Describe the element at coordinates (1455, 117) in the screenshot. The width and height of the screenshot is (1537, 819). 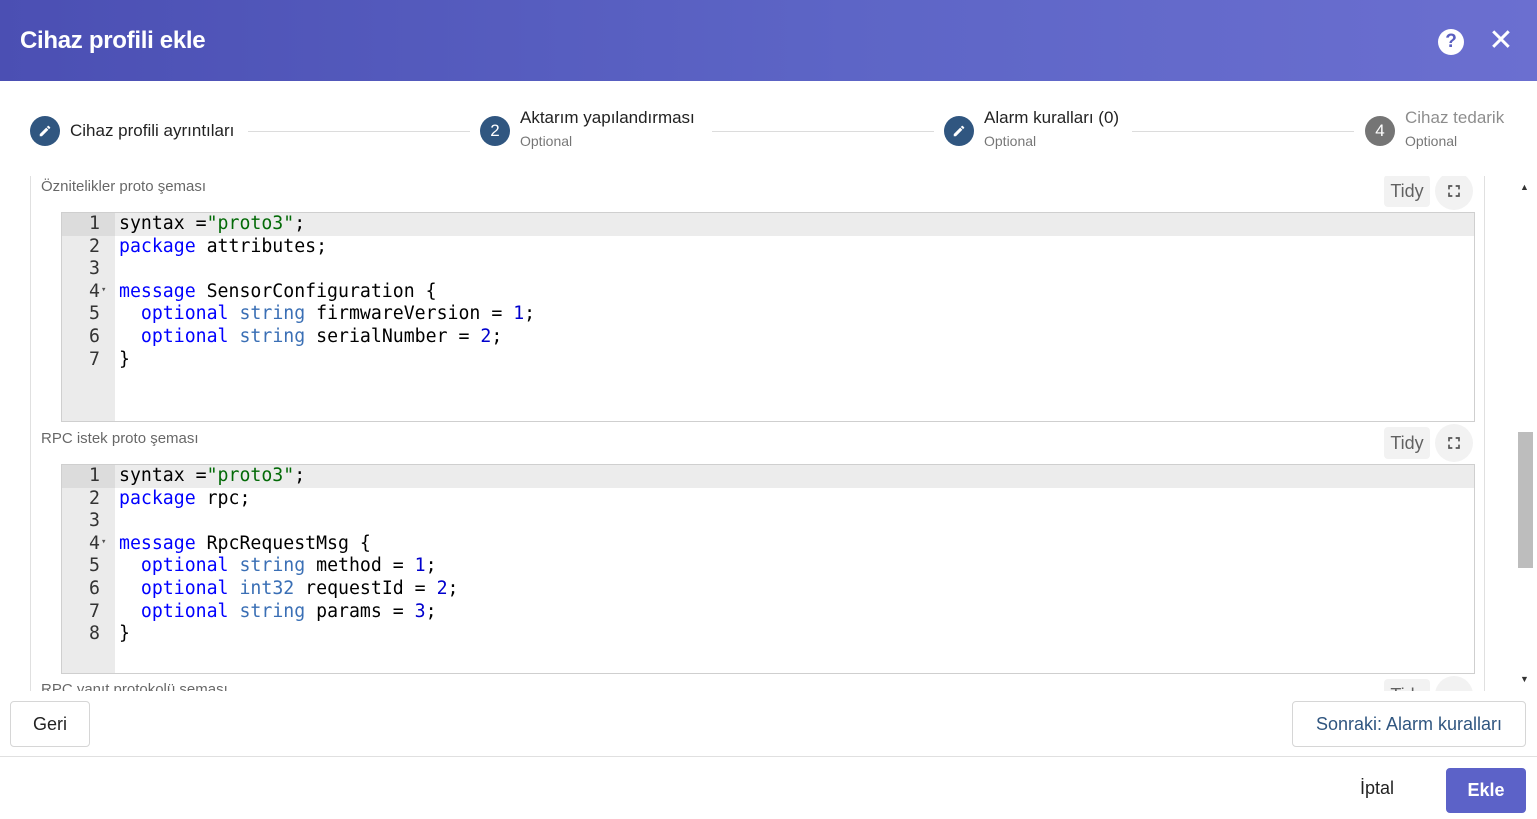
I see `step-label: Cihaz tedarik` at that location.